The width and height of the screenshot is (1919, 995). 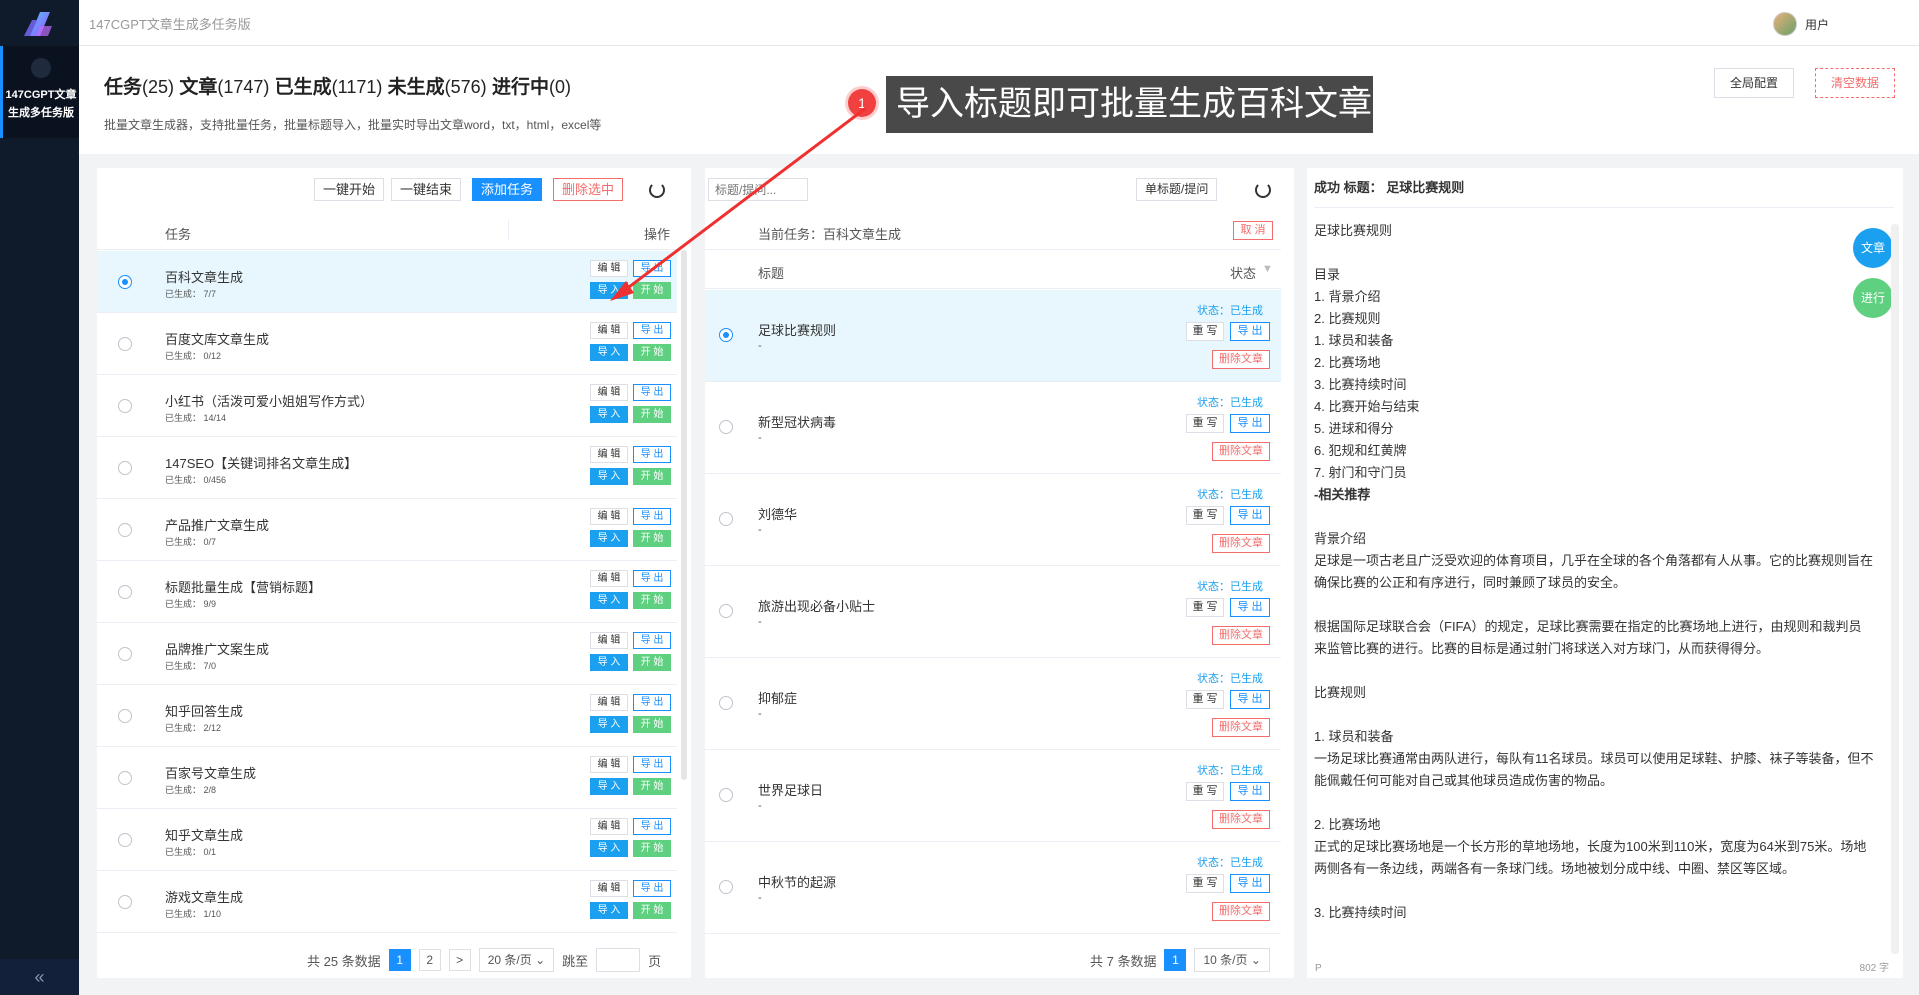 I want to click on table-row: 百家号文章生成 已生成： 2/8 编 辑导 出导 入开 始, so click(x=387, y=778).